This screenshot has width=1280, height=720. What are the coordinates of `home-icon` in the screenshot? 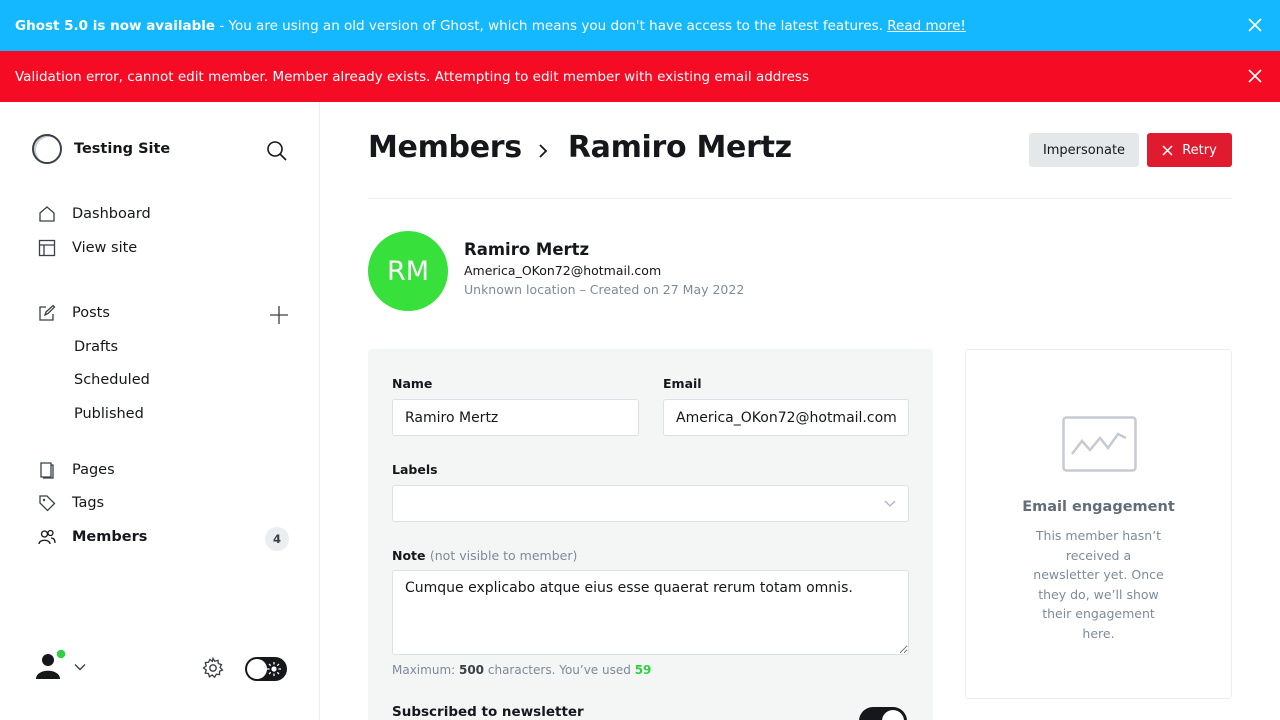 It's located at (47, 214).